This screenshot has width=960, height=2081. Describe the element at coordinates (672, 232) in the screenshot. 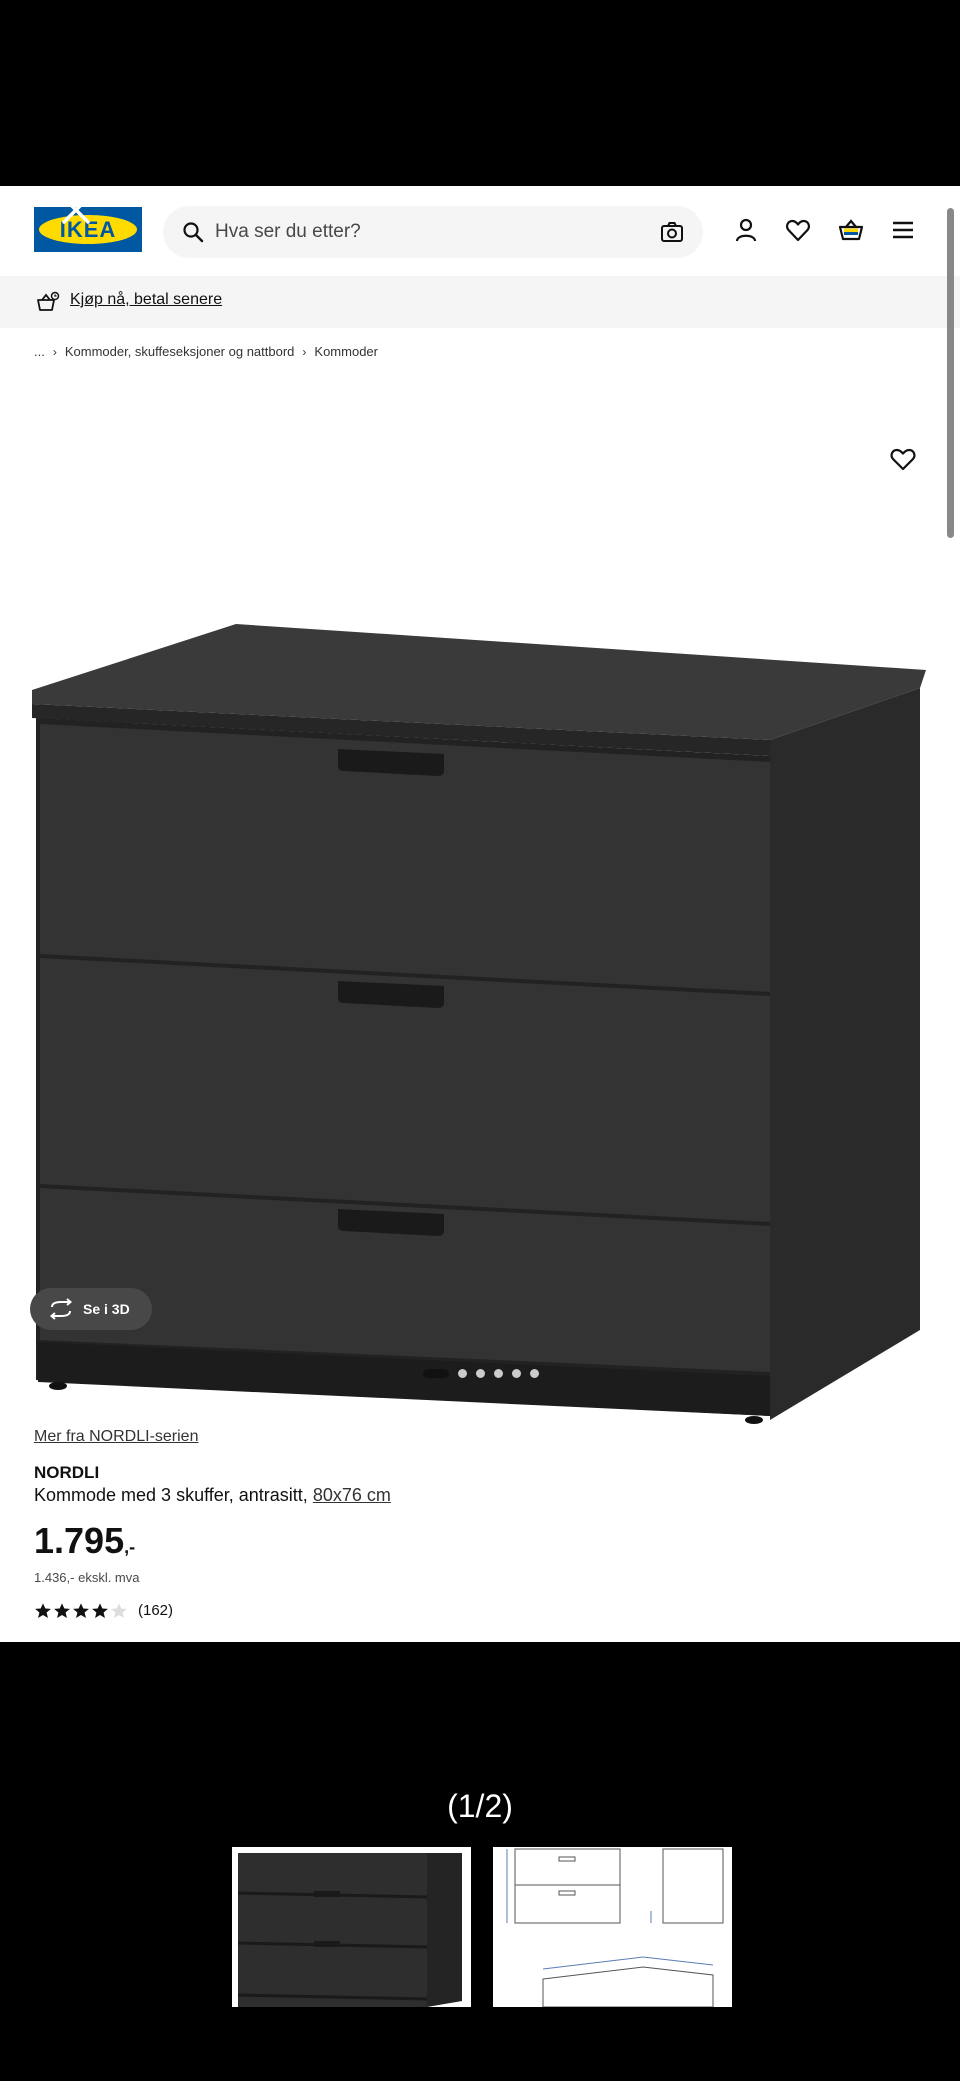

I see `camera-icon` at that location.